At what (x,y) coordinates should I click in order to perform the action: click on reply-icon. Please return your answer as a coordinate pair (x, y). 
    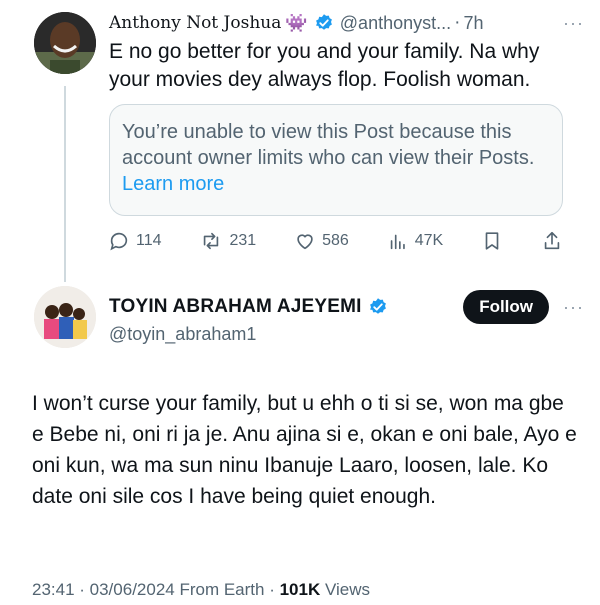
    Looking at the image, I should click on (119, 241).